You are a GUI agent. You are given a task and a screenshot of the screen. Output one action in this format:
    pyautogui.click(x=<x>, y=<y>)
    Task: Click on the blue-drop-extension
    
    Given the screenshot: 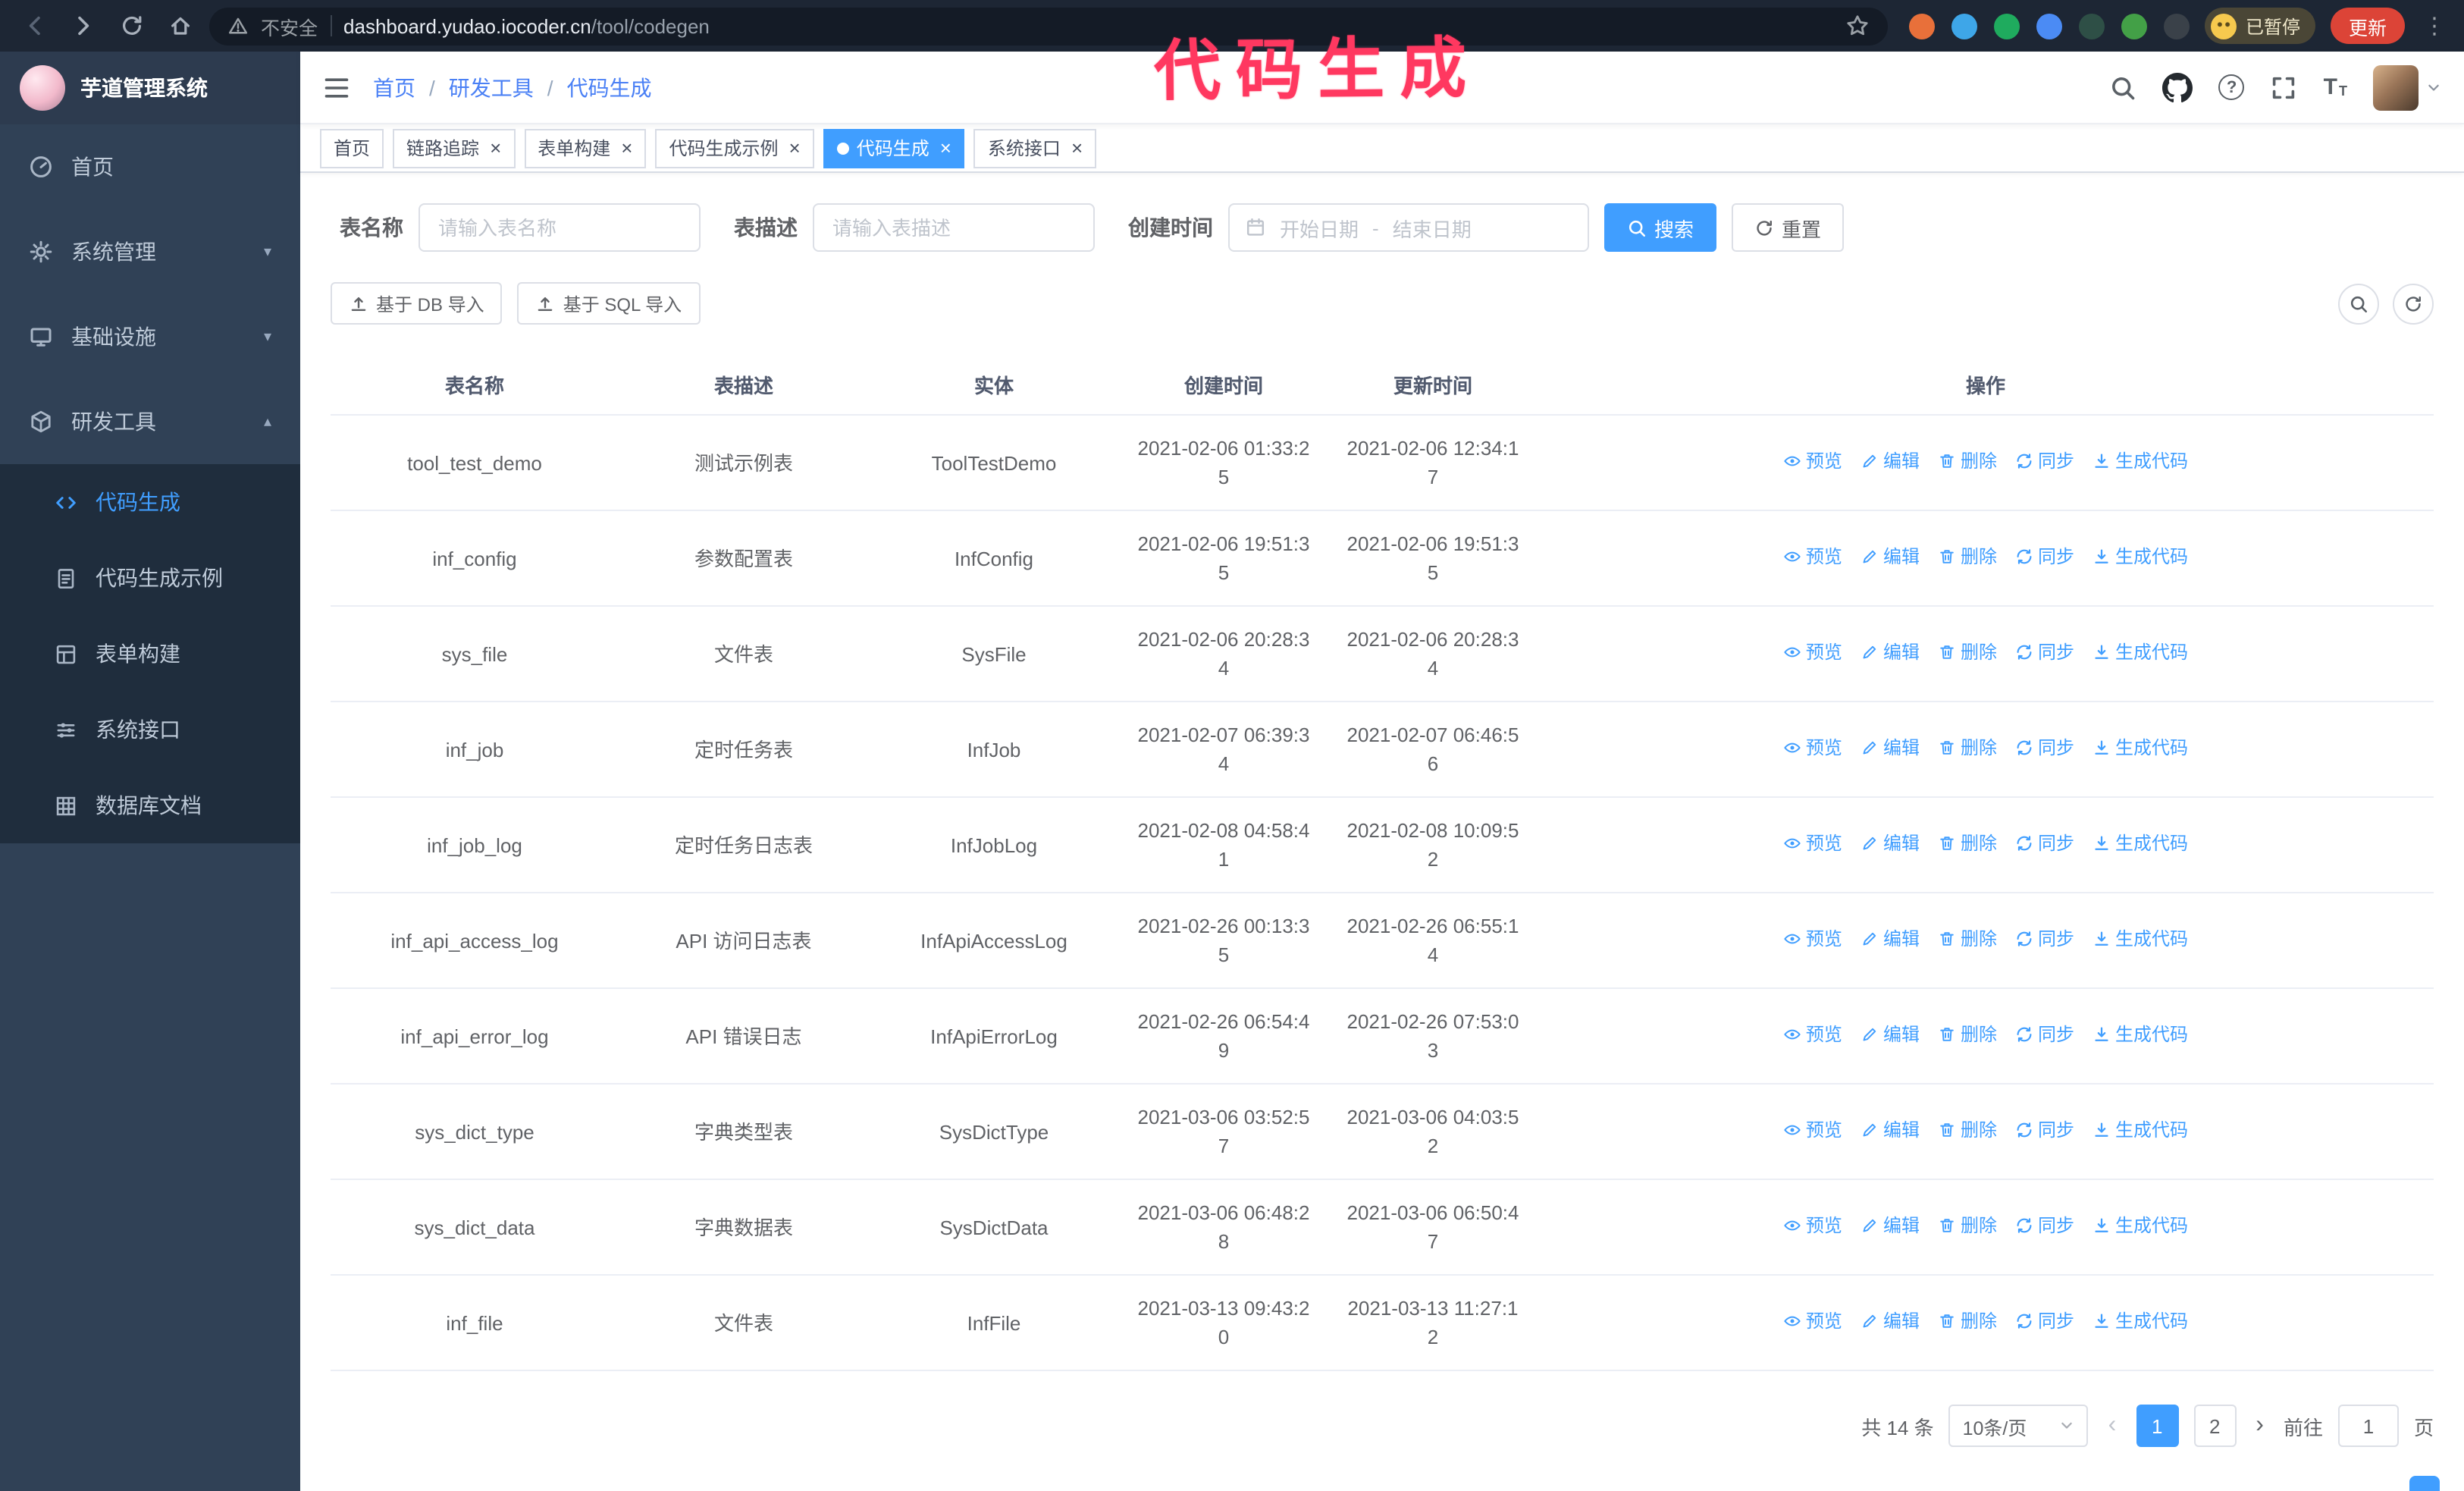 What is the action you would take?
    pyautogui.click(x=1964, y=26)
    